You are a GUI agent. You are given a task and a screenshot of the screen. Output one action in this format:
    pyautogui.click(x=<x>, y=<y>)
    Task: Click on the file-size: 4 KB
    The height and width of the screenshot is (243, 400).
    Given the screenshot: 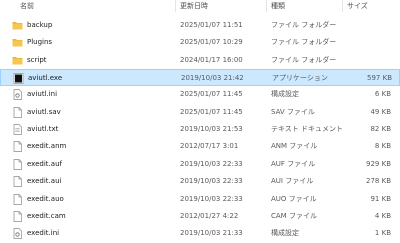 What is the action you would take?
    pyautogui.click(x=382, y=215)
    